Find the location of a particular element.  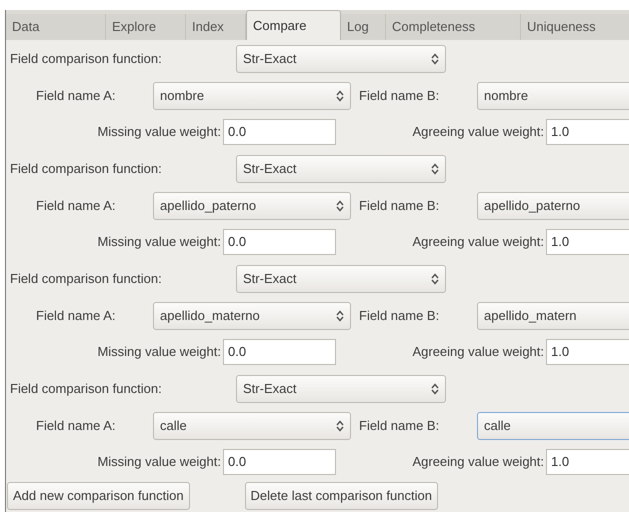

tab: Index is located at coordinates (216, 27).